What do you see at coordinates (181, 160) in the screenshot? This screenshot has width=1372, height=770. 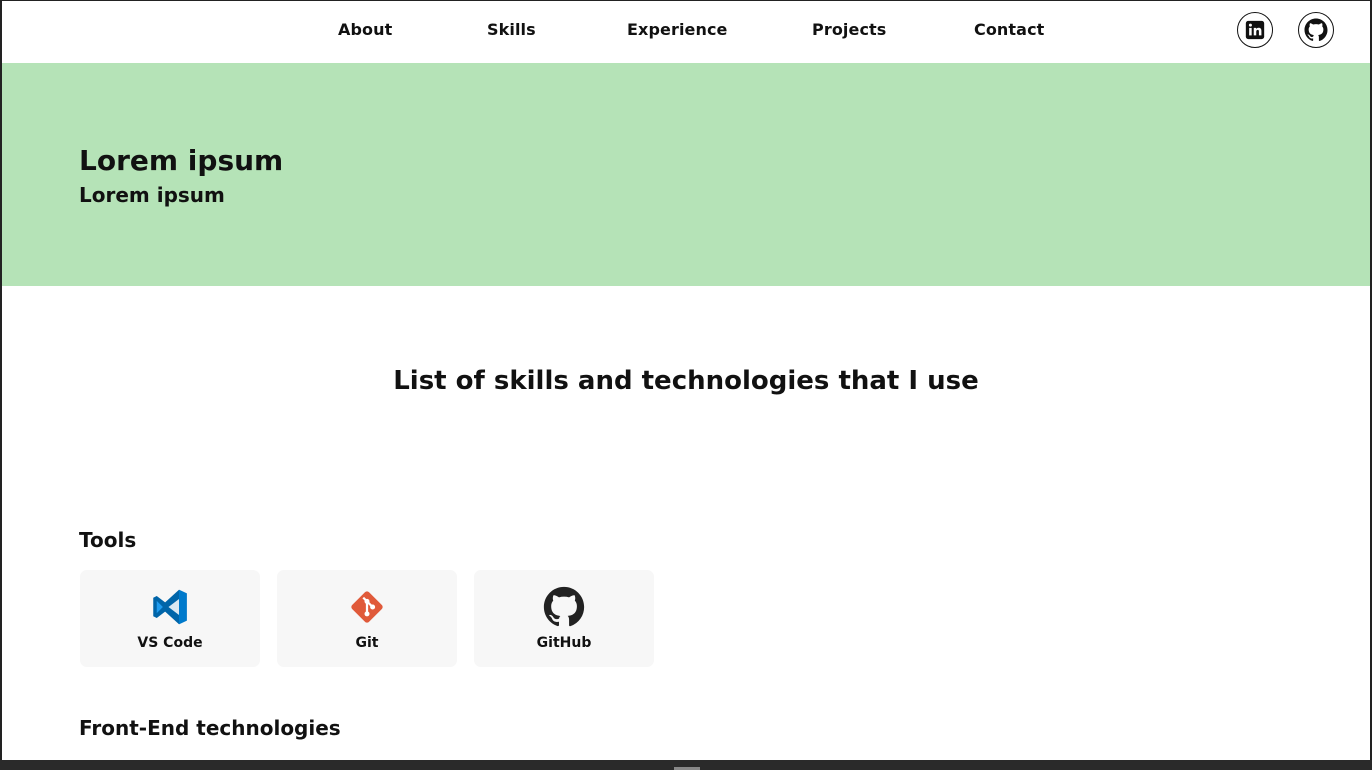 I see `hero-title: Lorem ipsum` at bounding box center [181, 160].